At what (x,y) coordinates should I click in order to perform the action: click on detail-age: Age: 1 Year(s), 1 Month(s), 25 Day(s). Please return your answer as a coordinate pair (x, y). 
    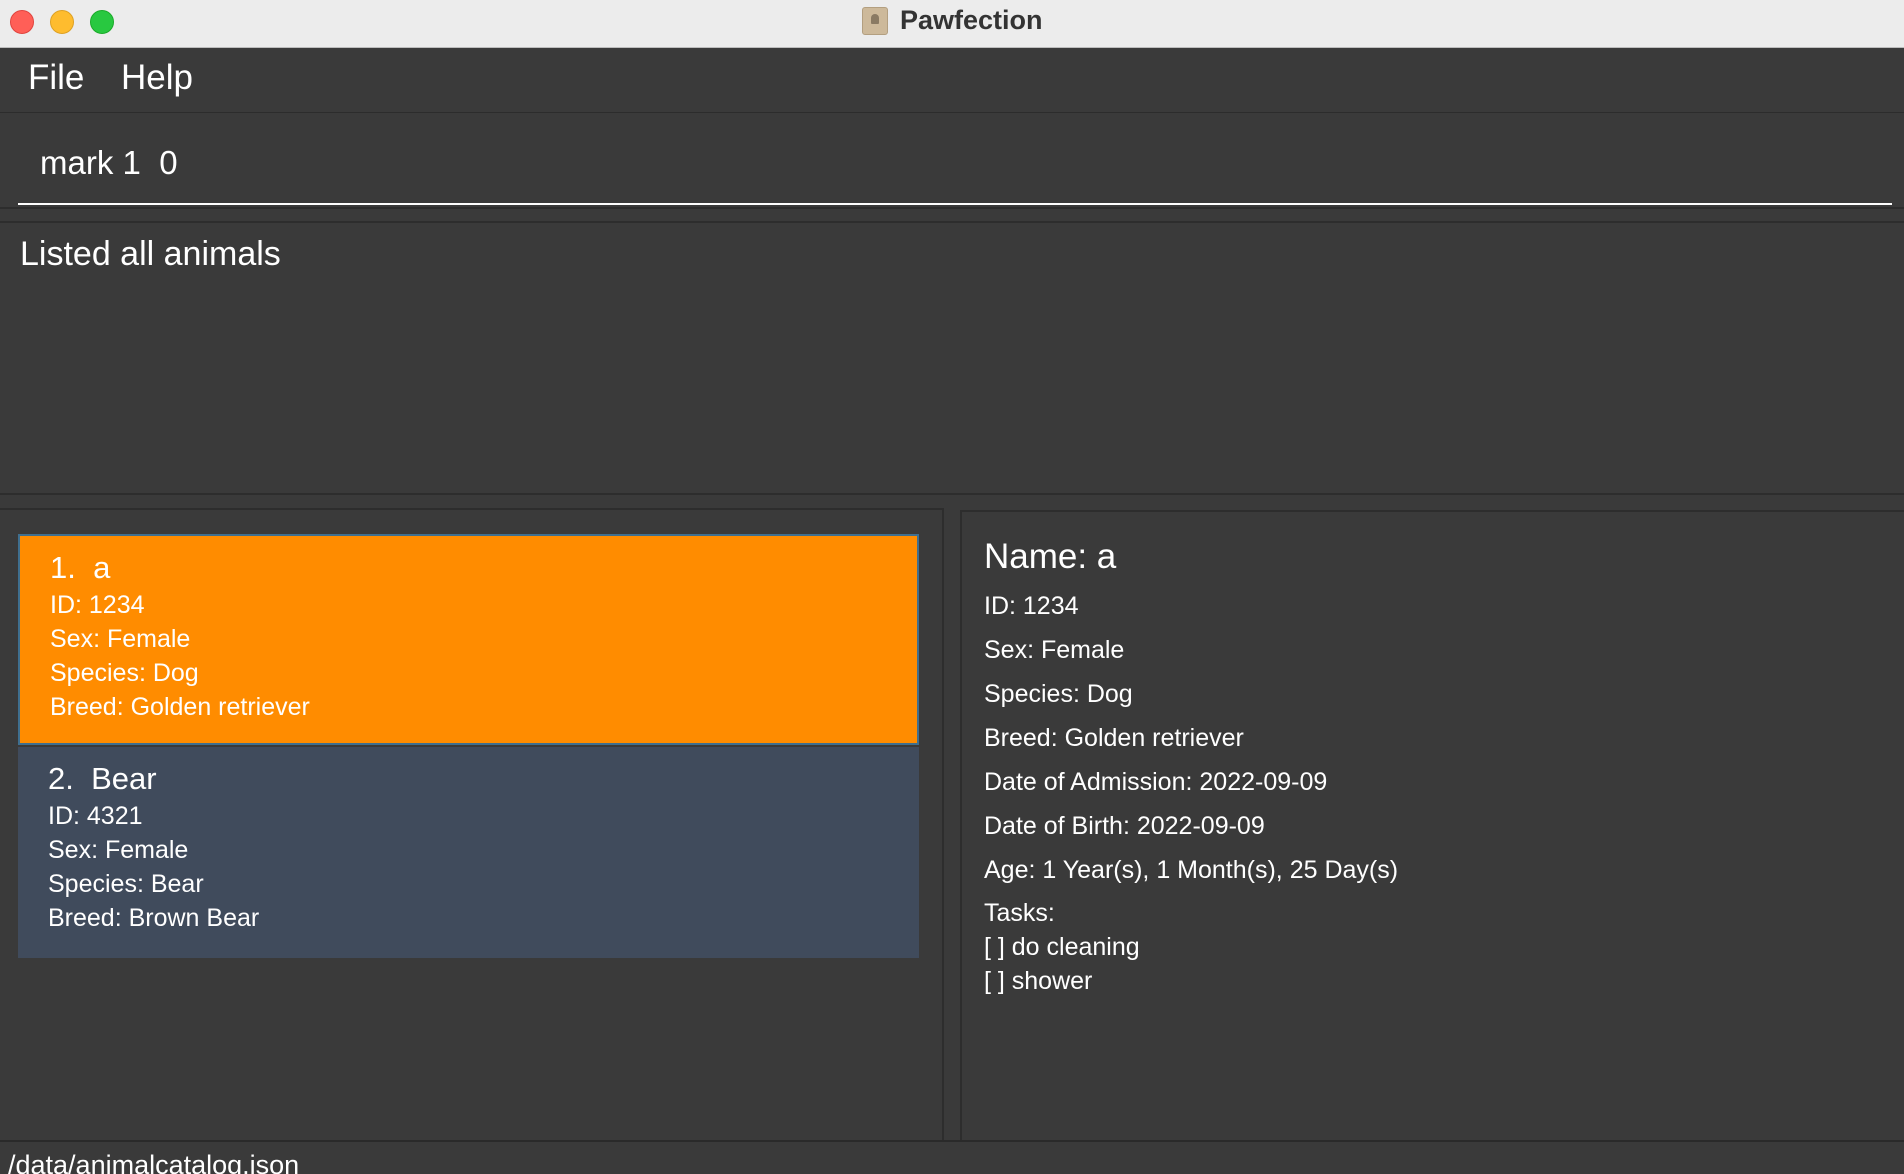
    Looking at the image, I should click on (1191, 870).